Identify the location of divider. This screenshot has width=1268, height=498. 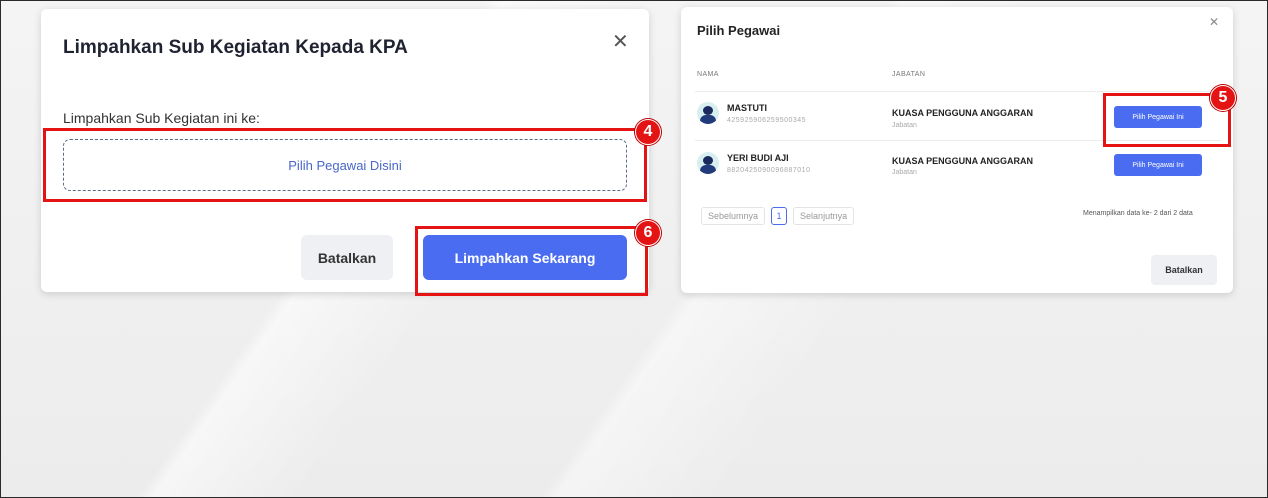
(958, 91).